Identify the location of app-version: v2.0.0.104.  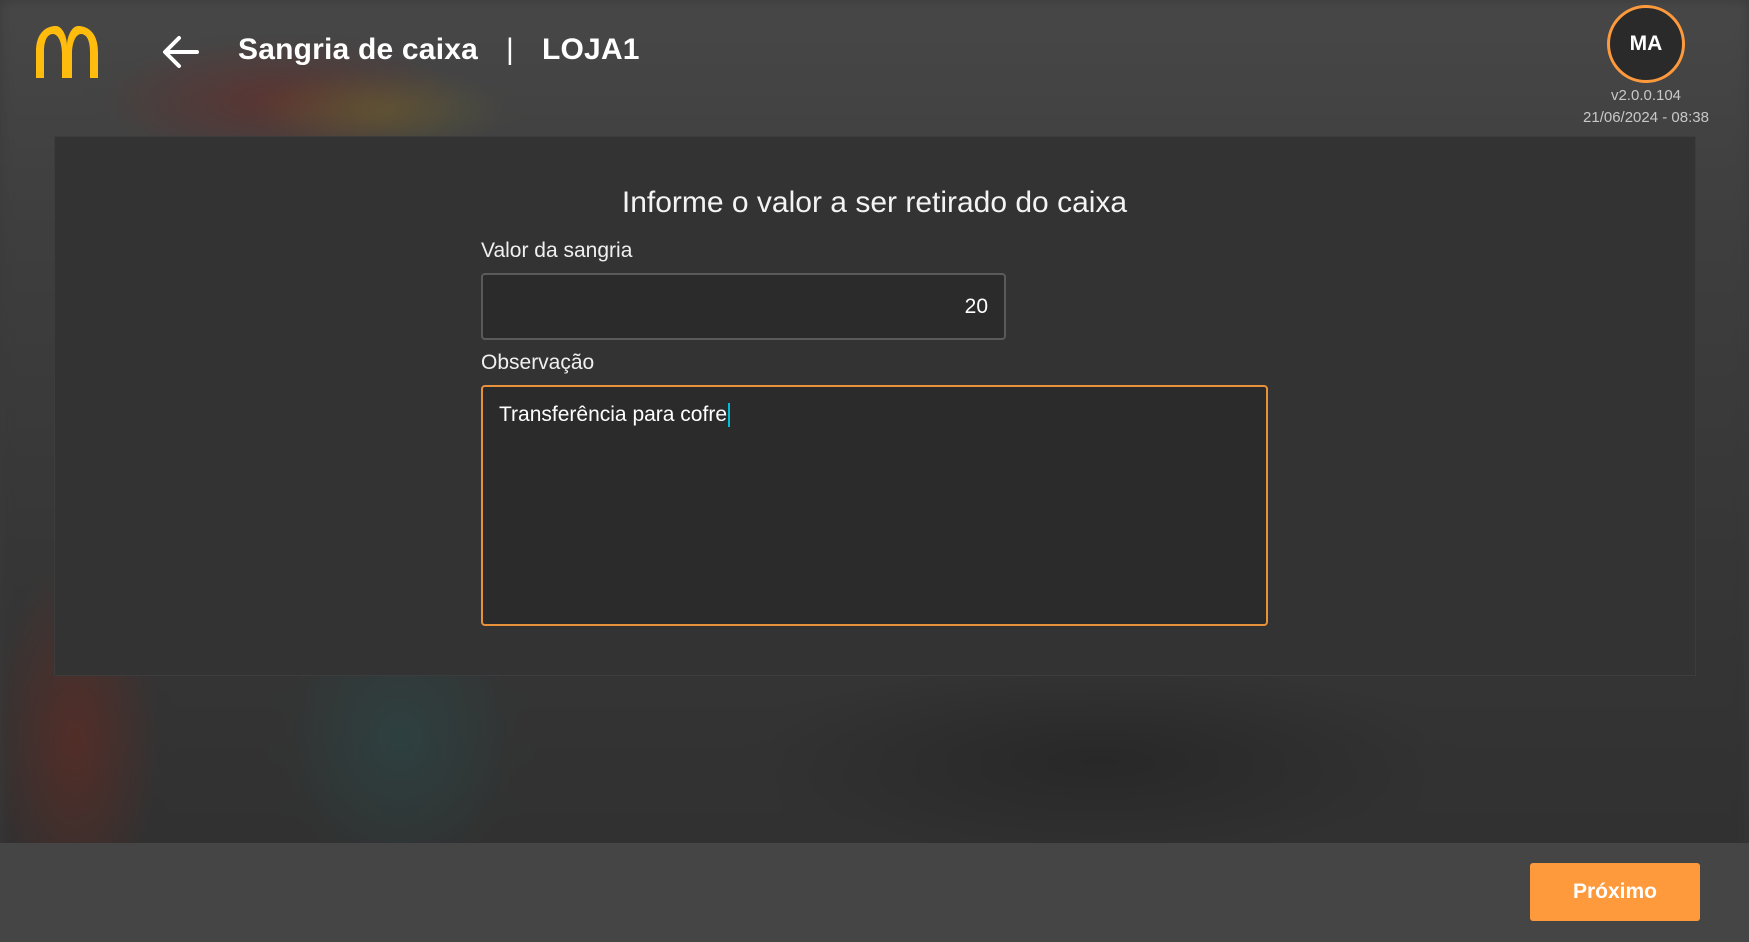
(1646, 95).